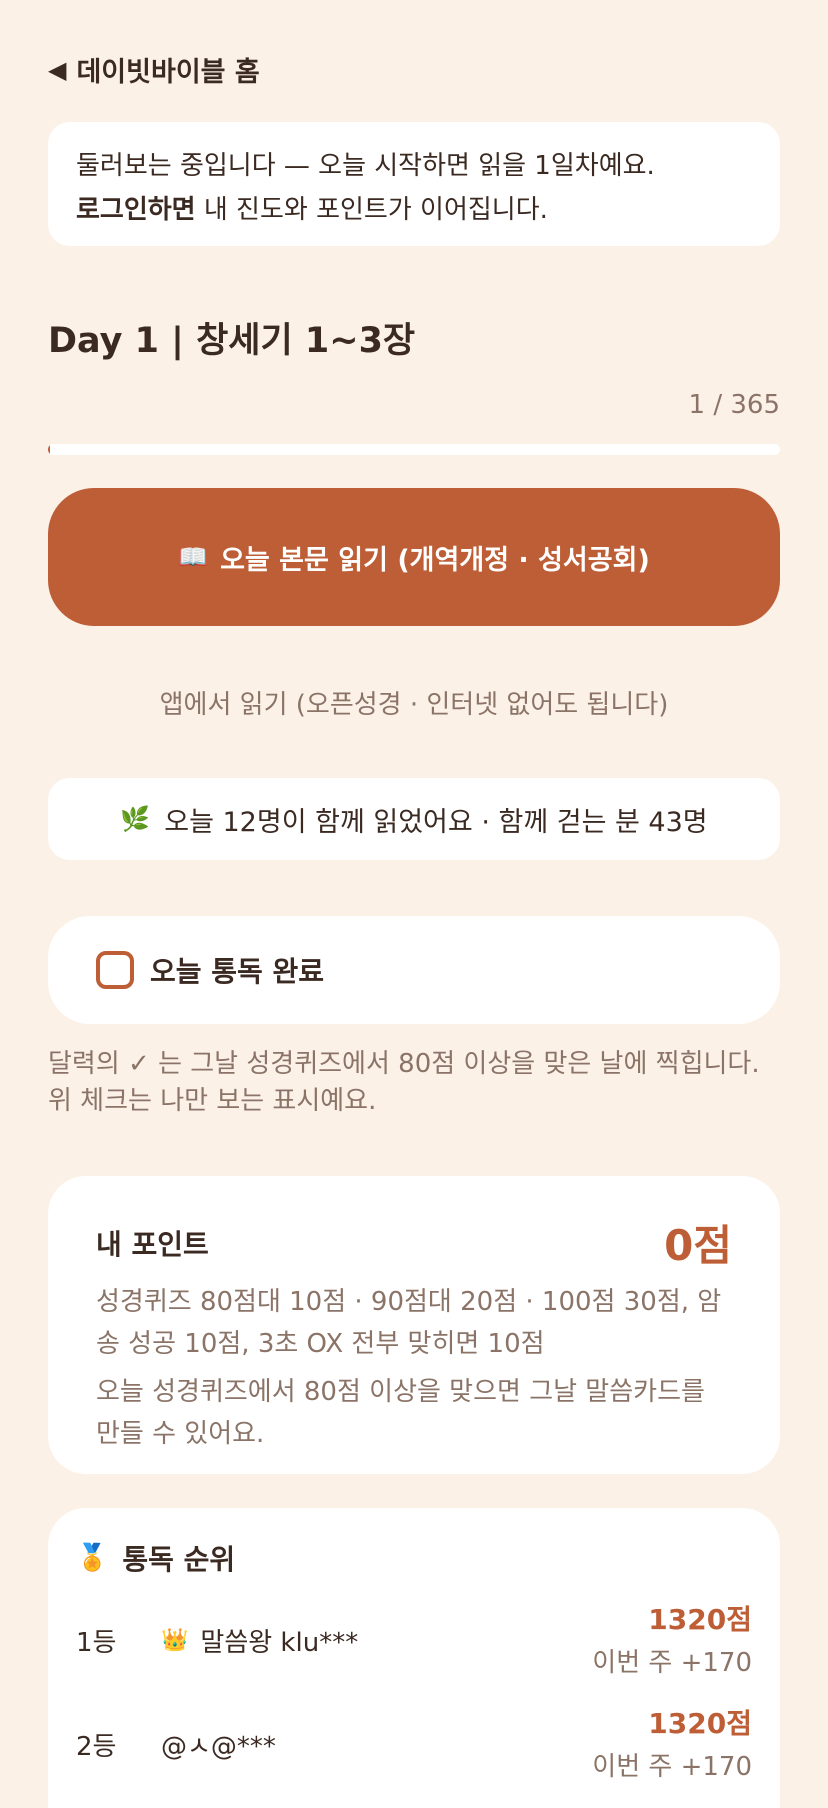 The height and width of the screenshot is (1808, 828). What do you see at coordinates (279, 1643) in the screenshot?
I see `rank-user-name: 말씀왕 klu***` at bounding box center [279, 1643].